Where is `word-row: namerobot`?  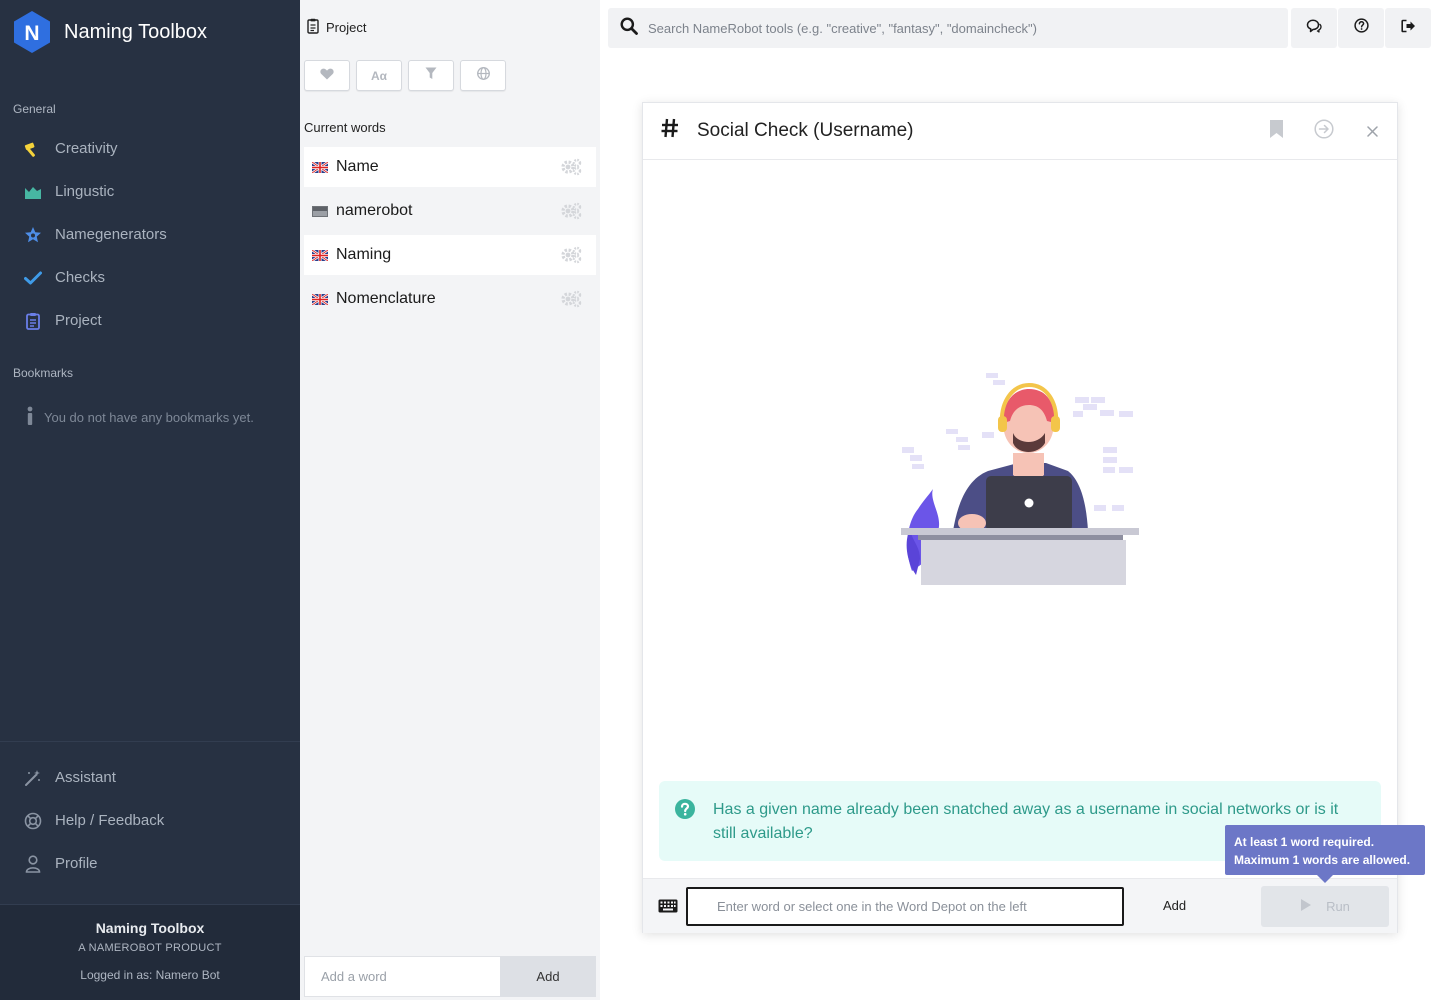 word-row: namerobot is located at coordinates (450, 211).